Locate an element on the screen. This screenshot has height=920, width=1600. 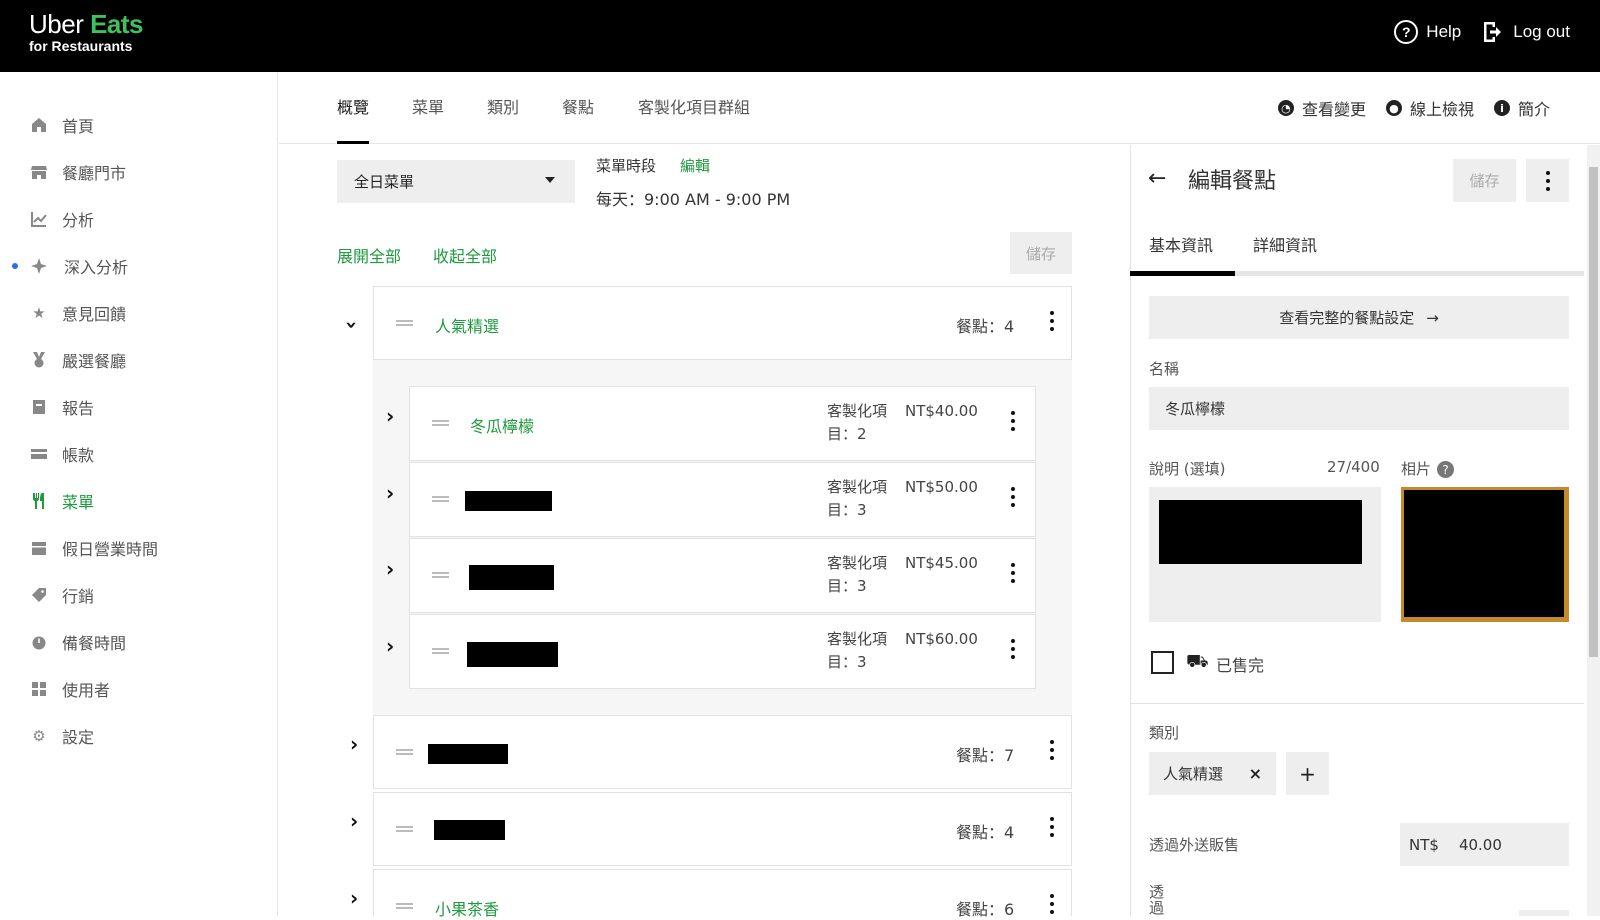
sidebar-item-label: 行銷 is located at coordinates (78, 596).